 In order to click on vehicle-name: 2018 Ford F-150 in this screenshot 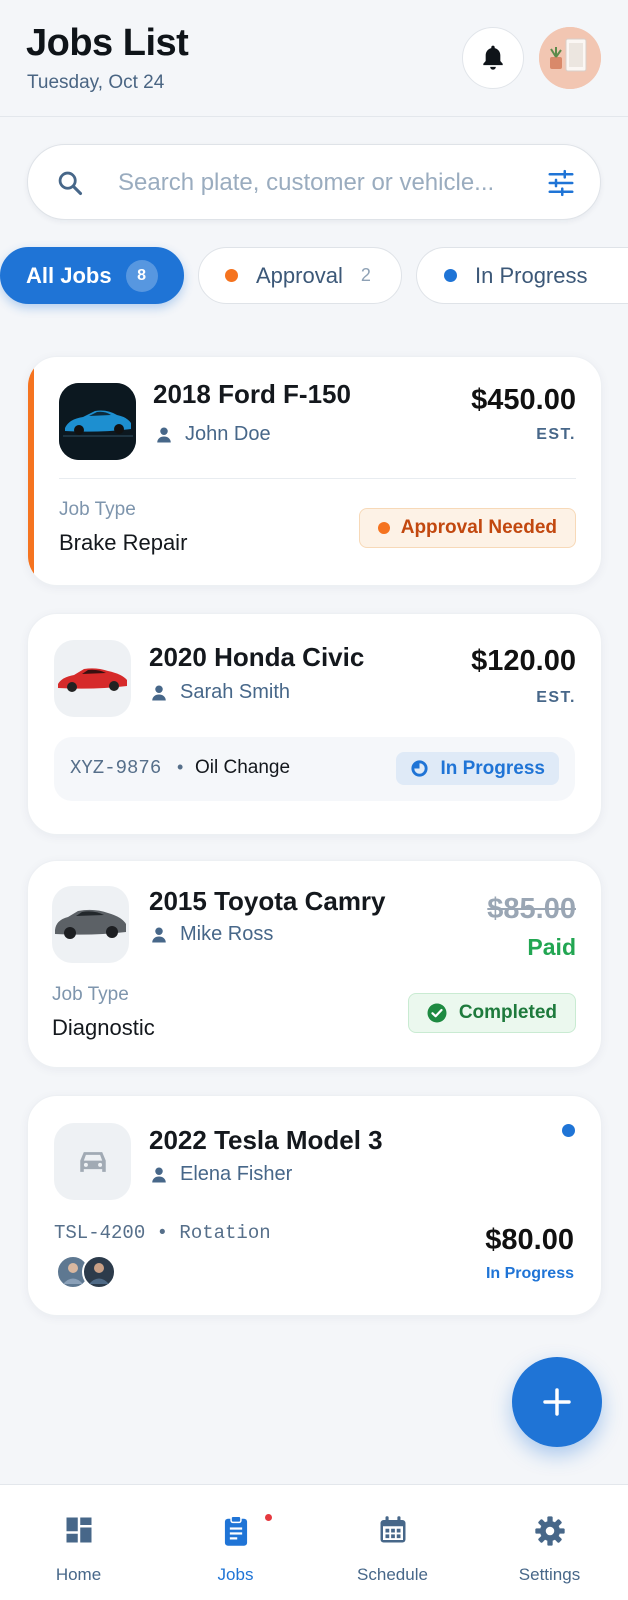, I will do `click(252, 394)`.